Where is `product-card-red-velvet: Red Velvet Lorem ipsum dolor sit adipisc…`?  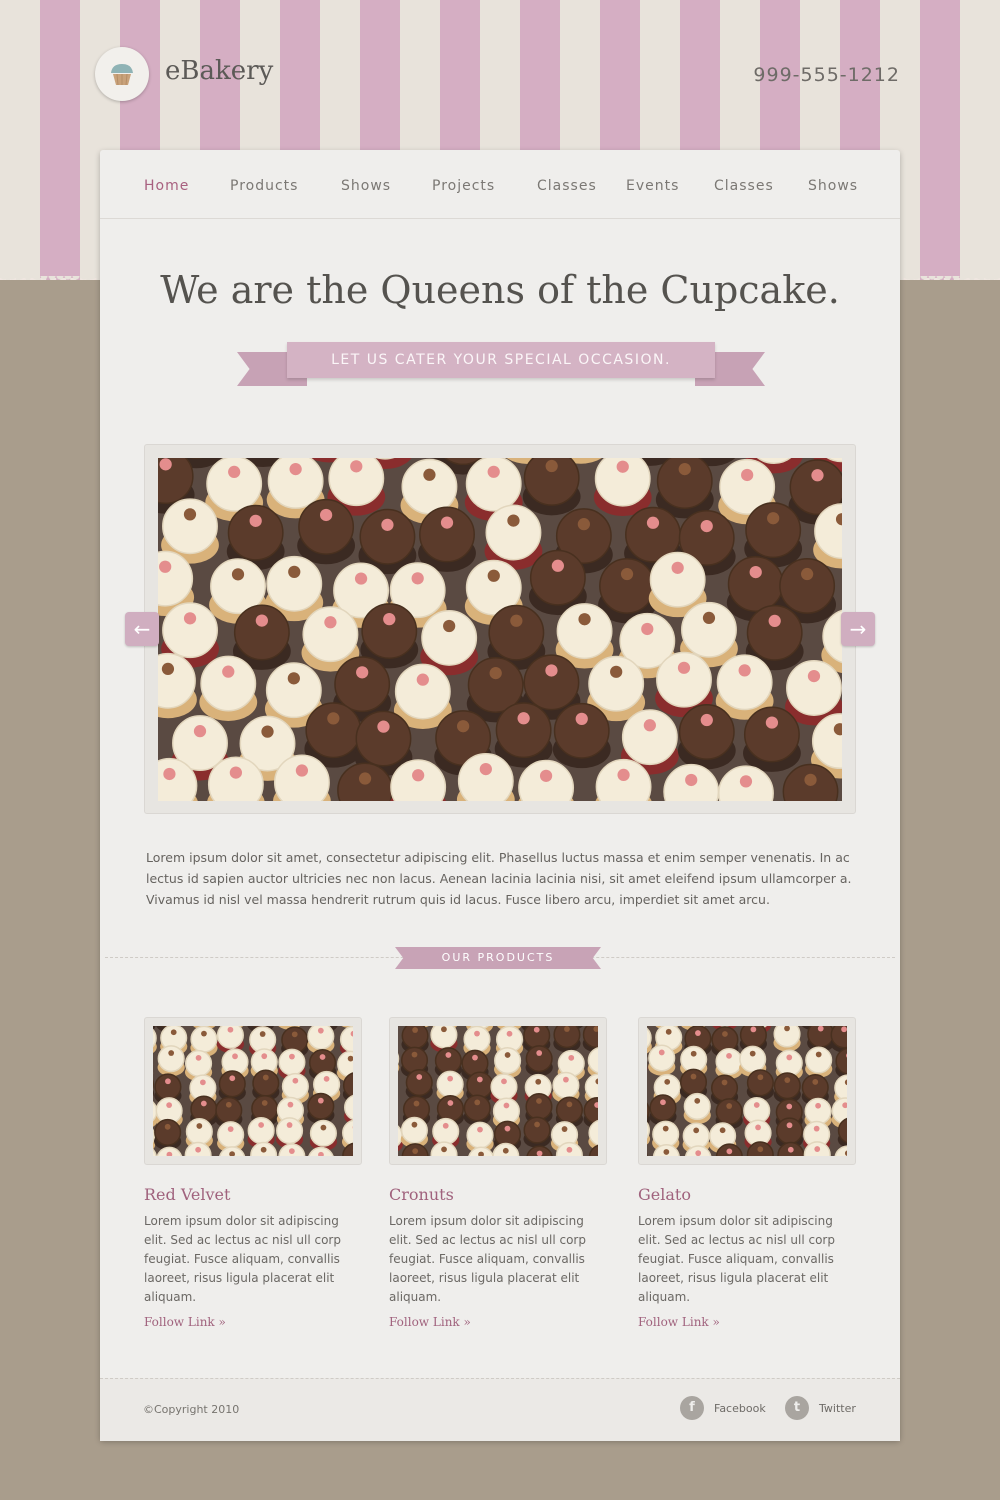 product-card-red-velvet: Red Velvet Lorem ipsum dolor sit adipisc… is located at coordinates (253, 1173).